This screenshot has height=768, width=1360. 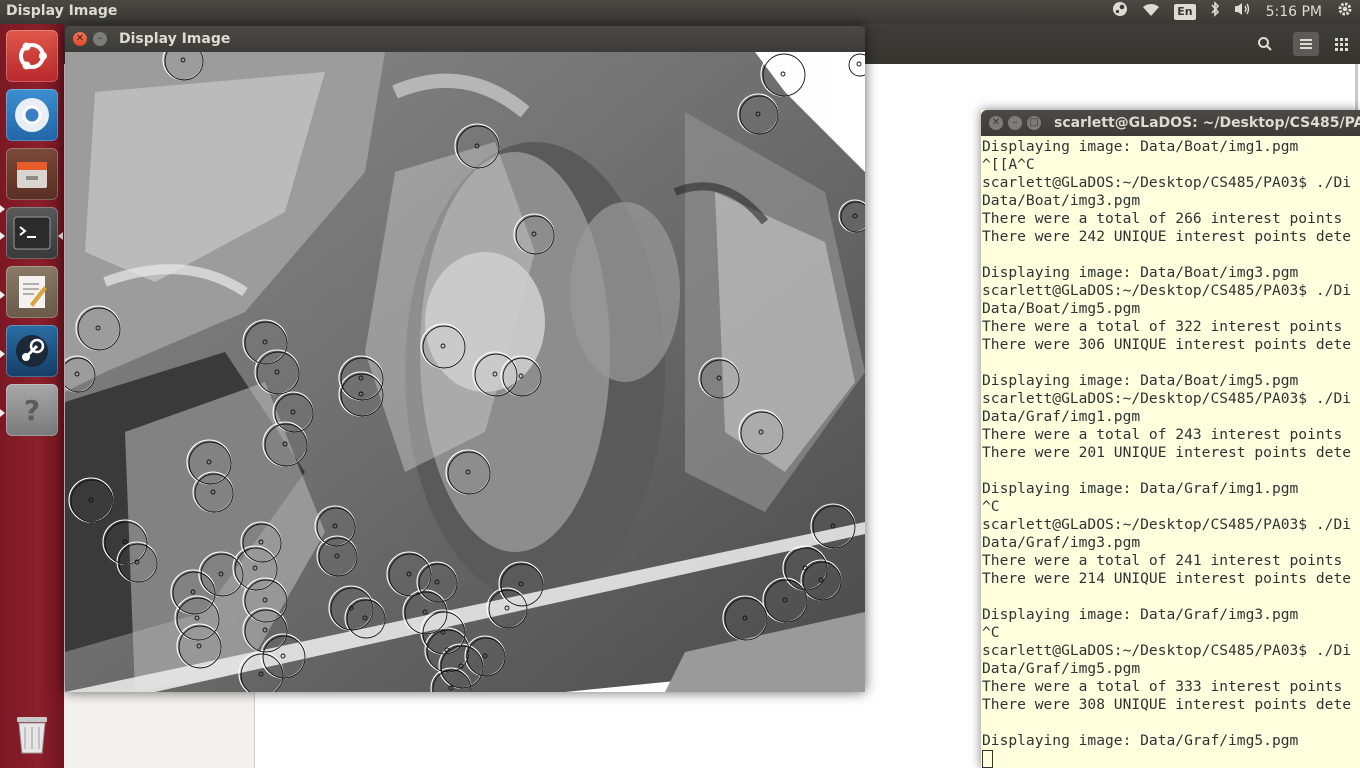 I want to click on grid-view-icon, so click(x=1341, y=44).